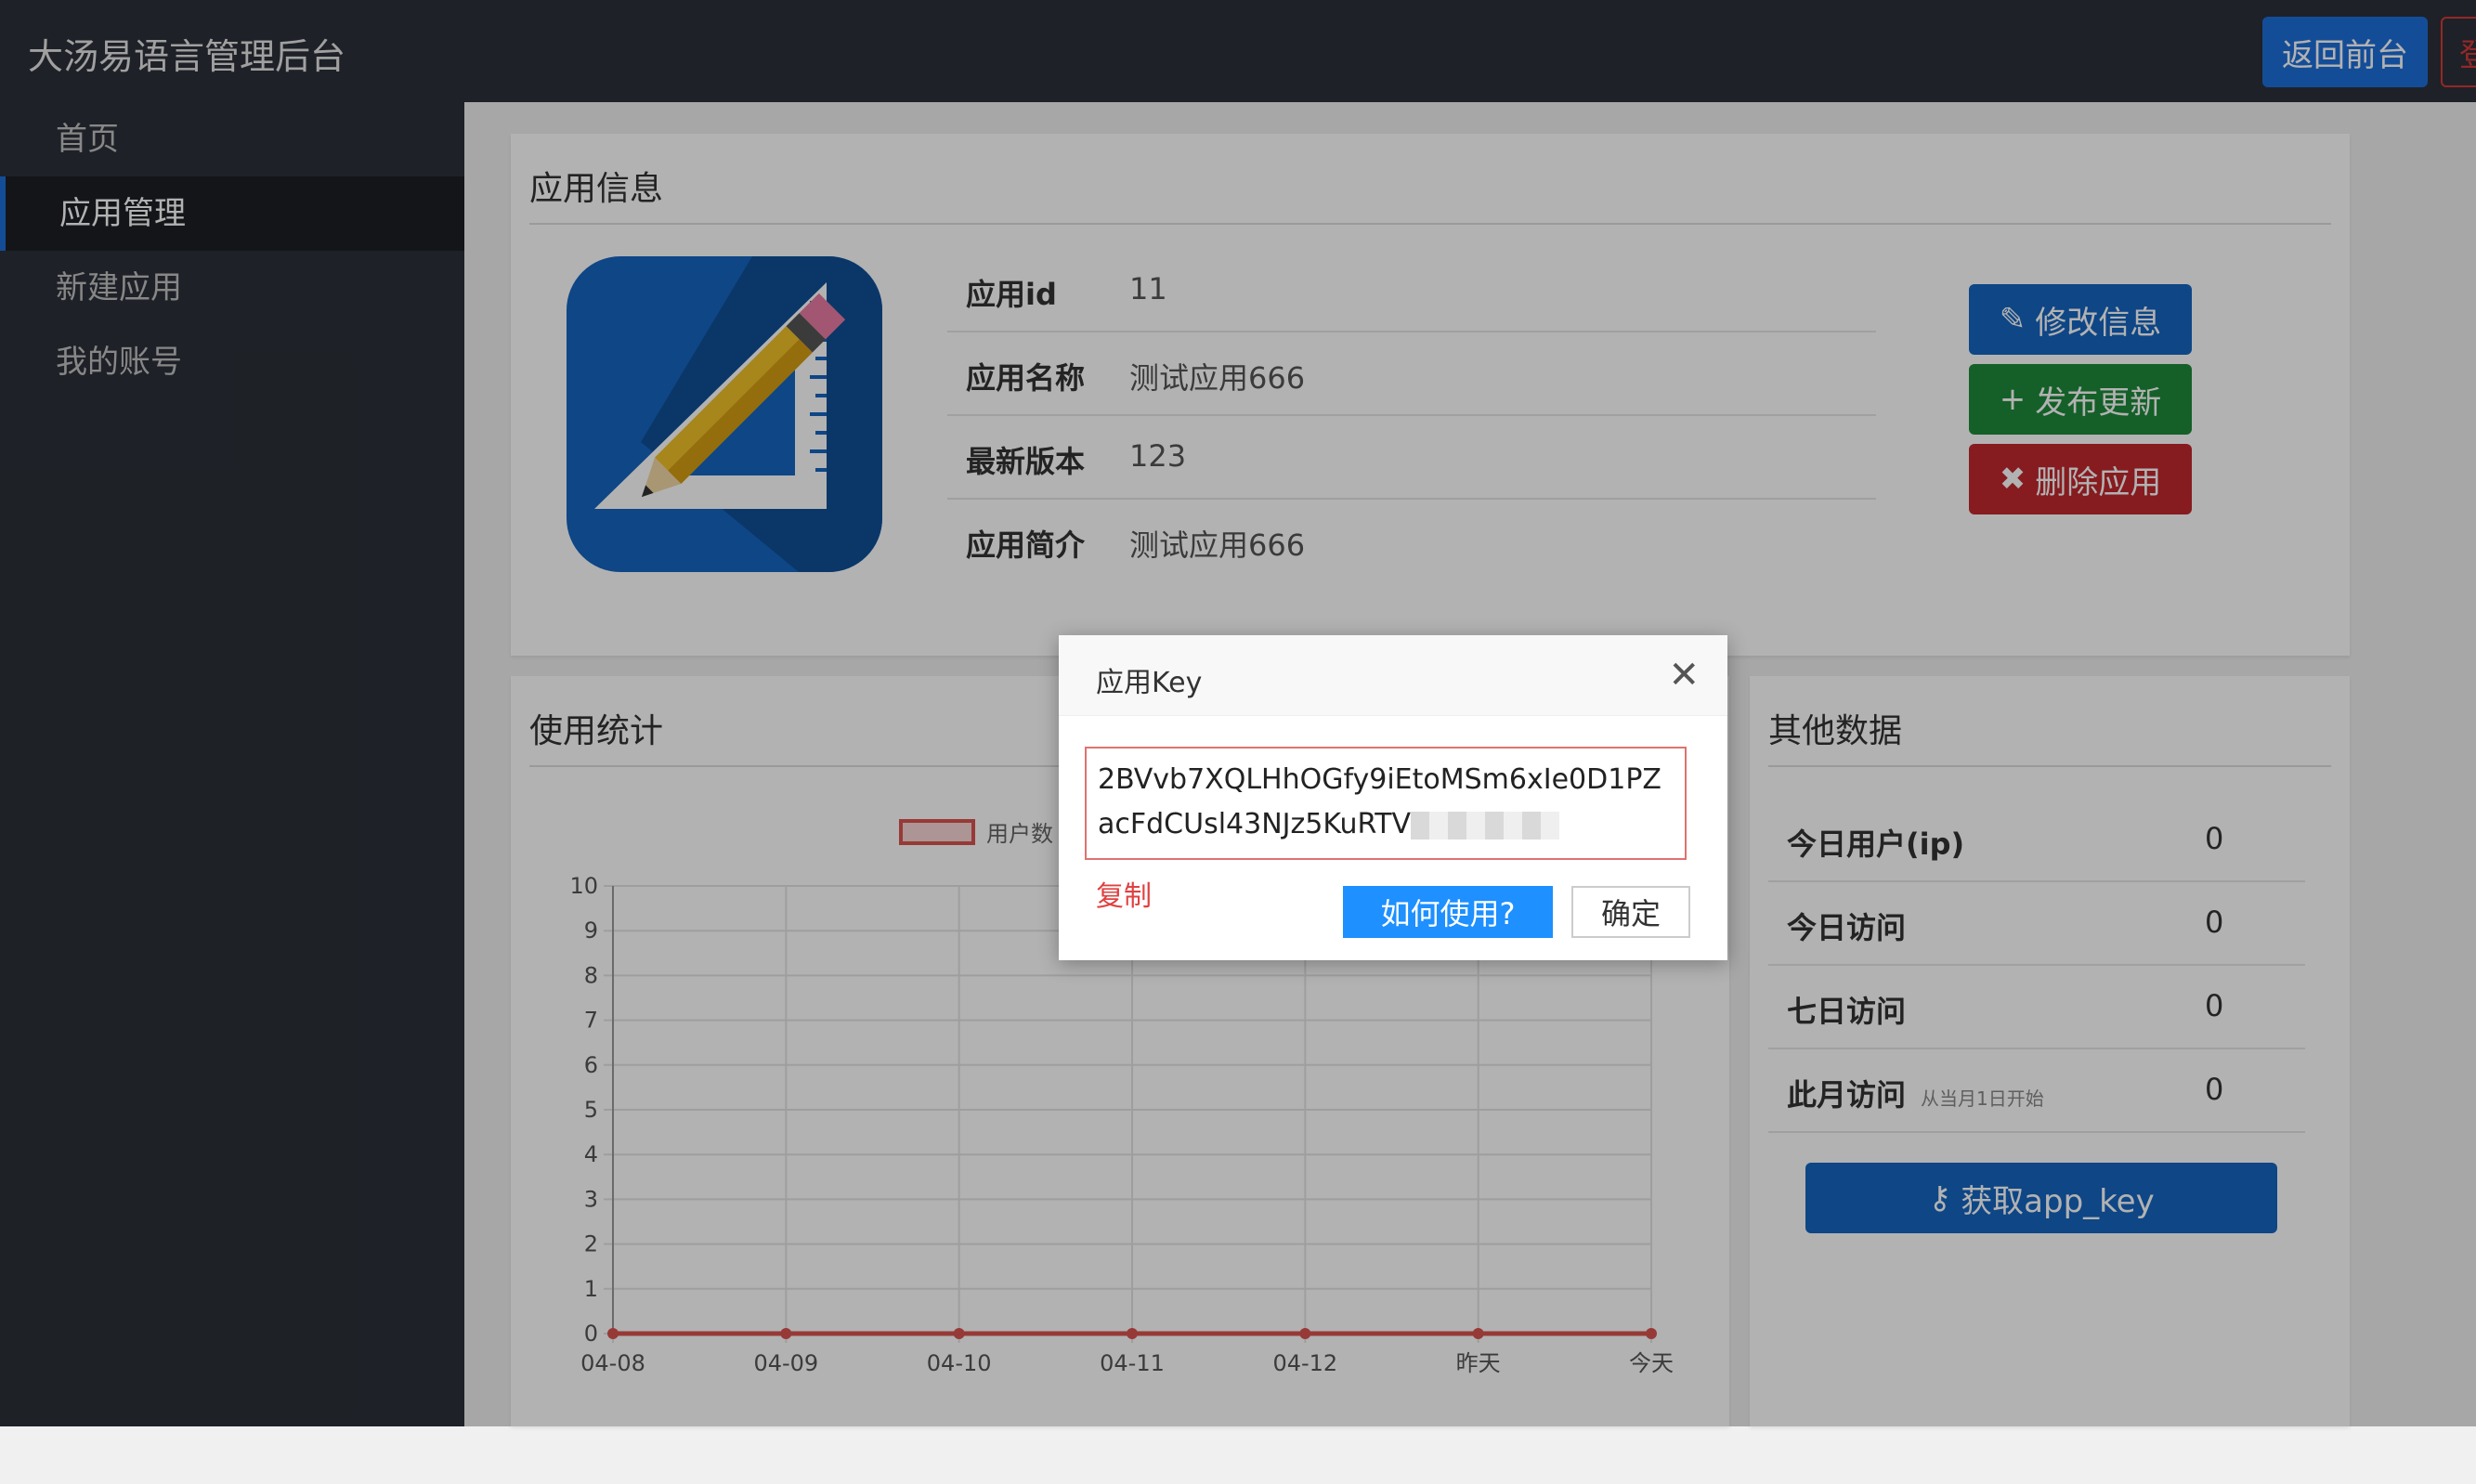  Describe the element at coordinates (1684, 675) in the screenshot. I see `close-icon: ✕` at that location.